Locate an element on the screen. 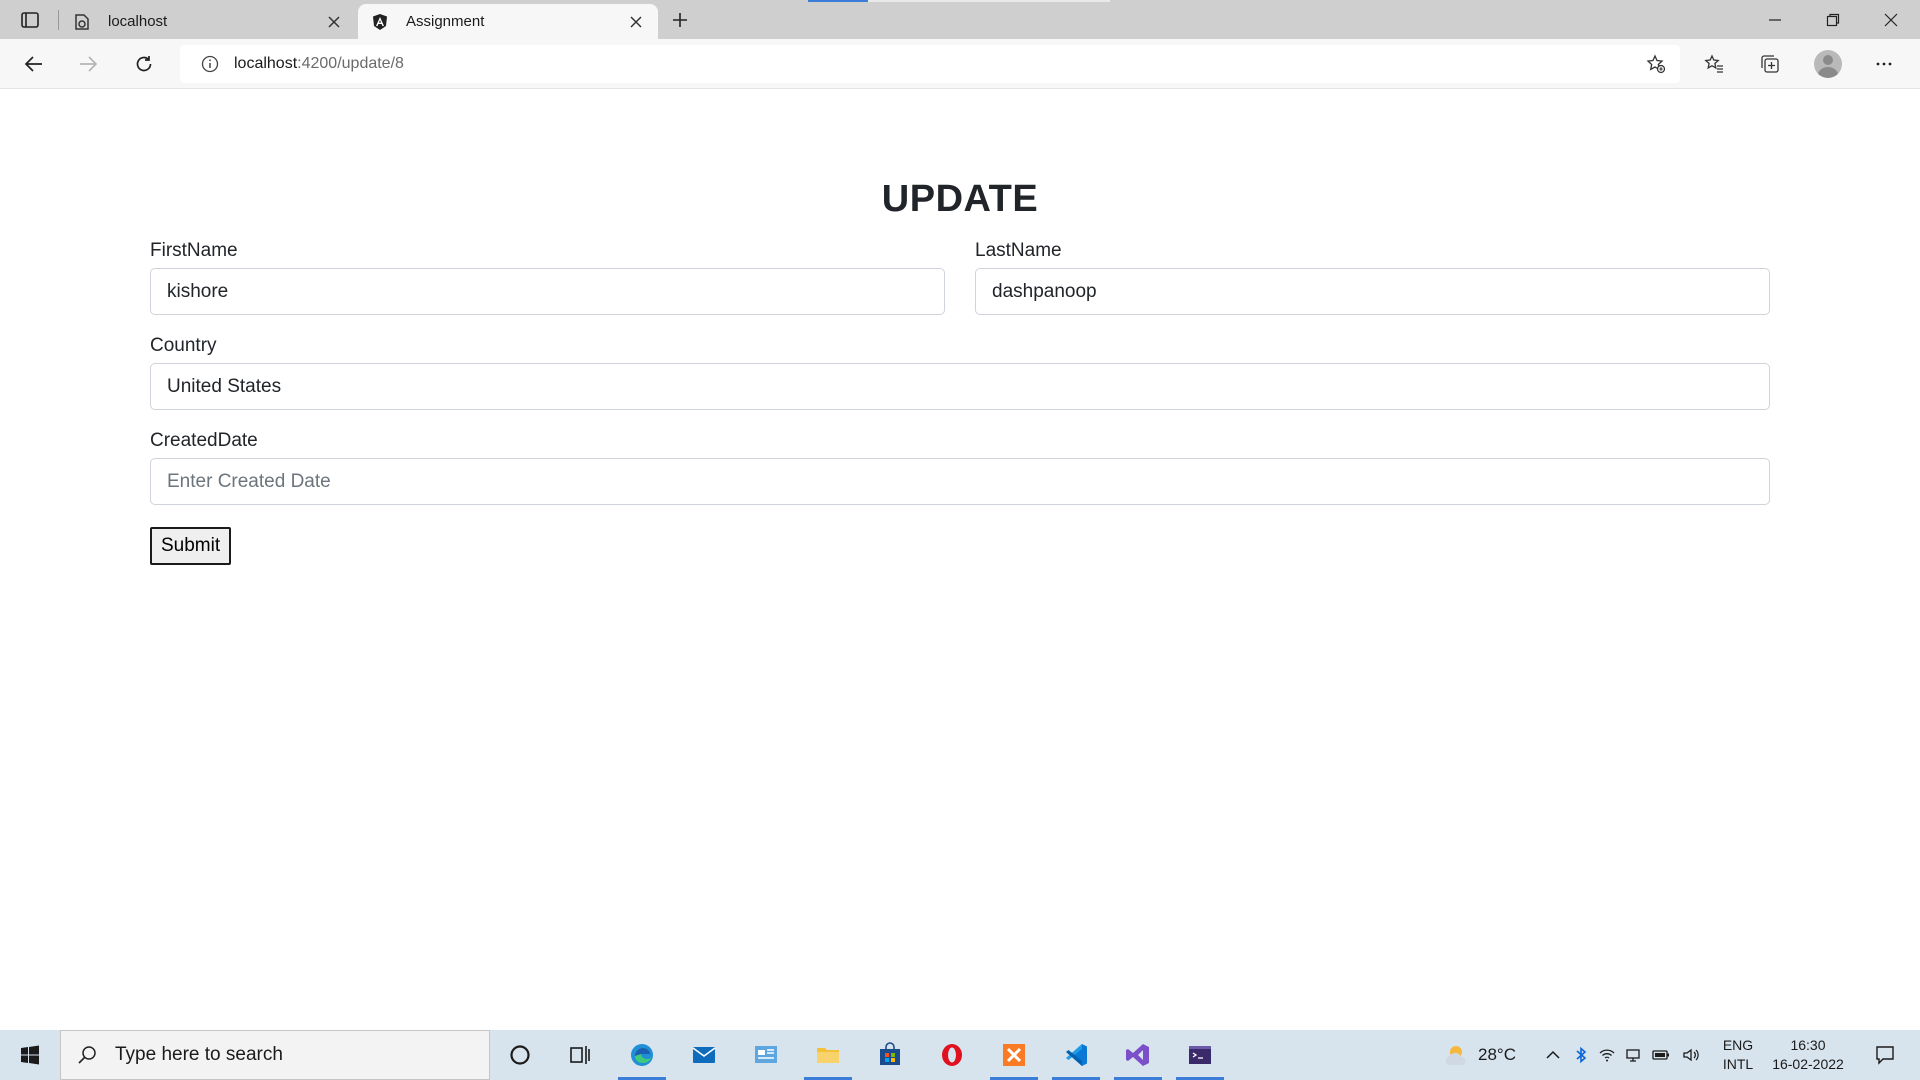 The height and width of the screenshot is (1080, 1920). country-row: Country is located at coordinates (960, 372).